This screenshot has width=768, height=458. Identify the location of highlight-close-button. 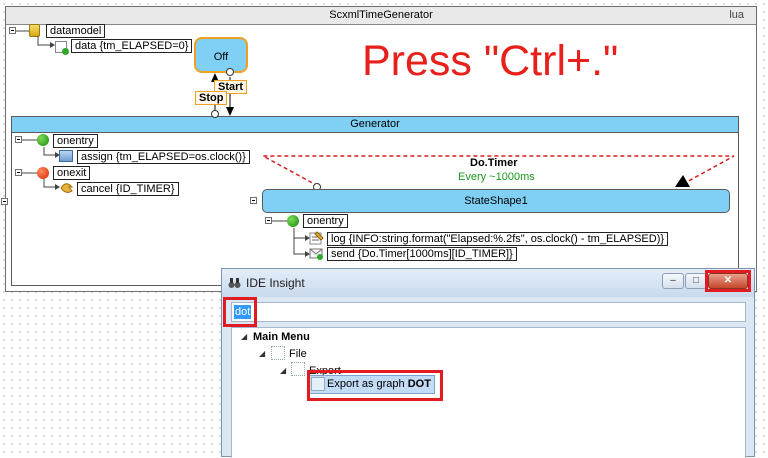
(728, 281).